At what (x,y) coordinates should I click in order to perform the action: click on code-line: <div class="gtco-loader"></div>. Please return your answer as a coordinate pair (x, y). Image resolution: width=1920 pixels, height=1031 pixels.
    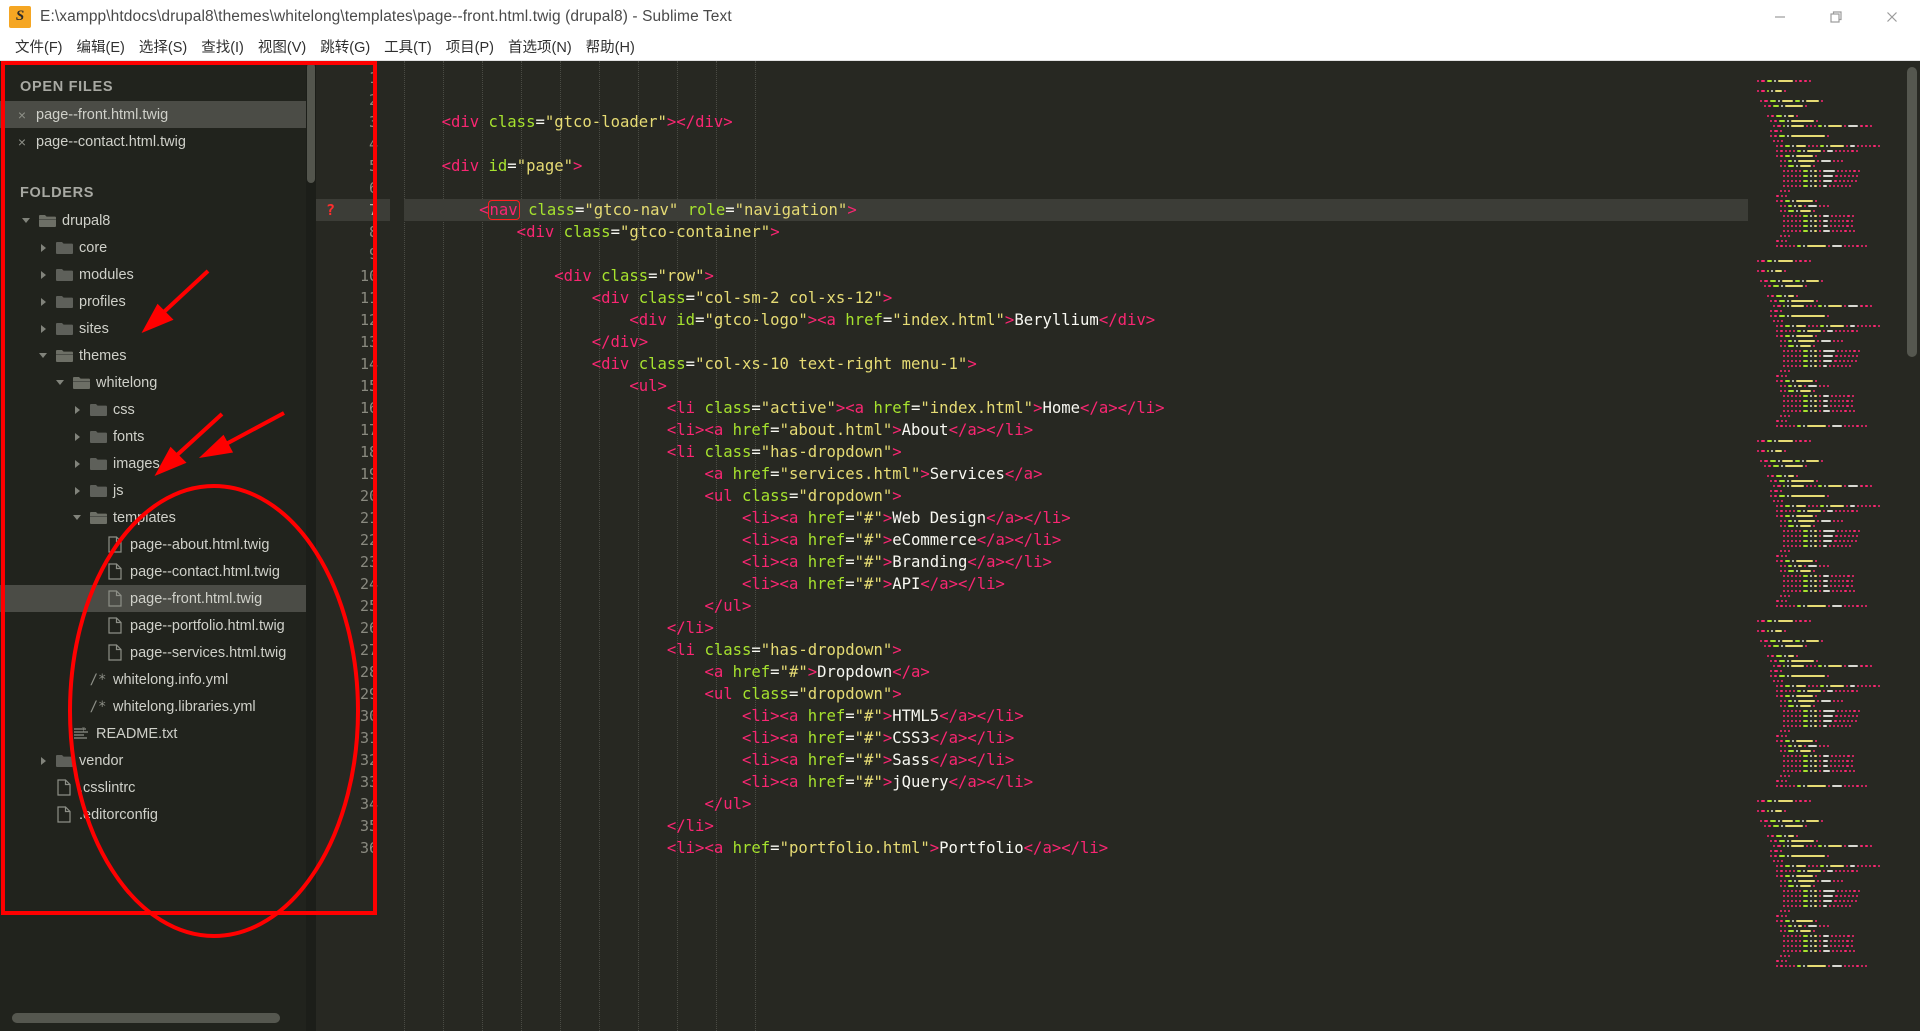
    Looking at the image, I should click on (1076, 122).